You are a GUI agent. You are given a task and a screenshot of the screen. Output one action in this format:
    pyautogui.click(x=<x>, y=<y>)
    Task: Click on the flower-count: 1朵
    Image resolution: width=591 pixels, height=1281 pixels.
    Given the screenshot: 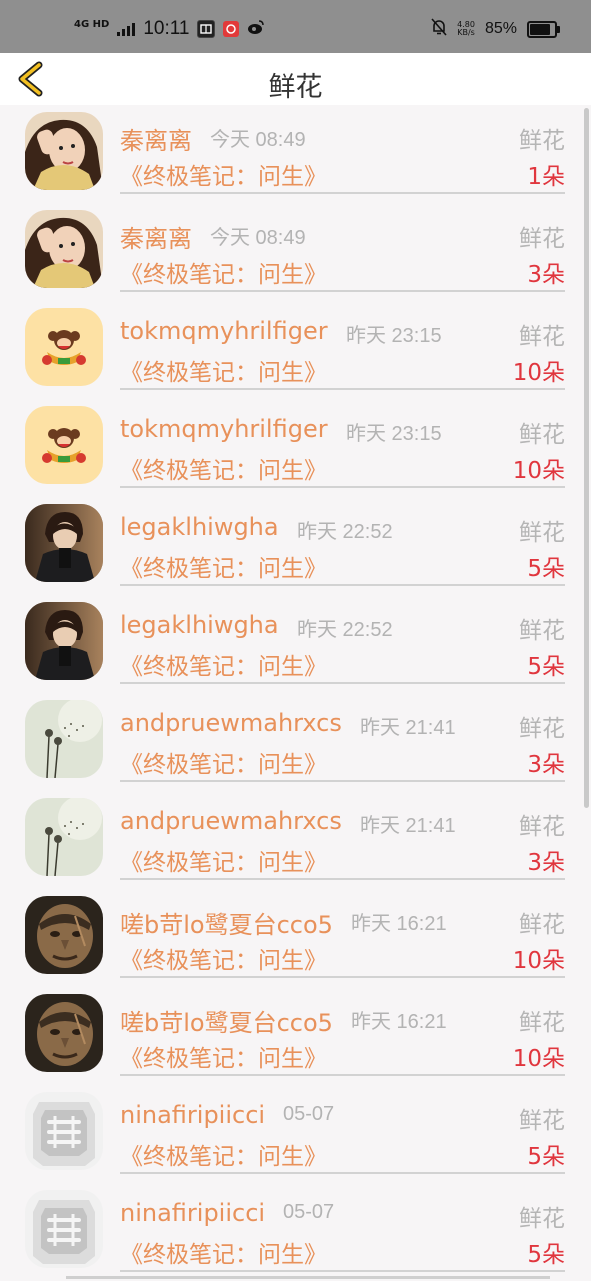 What is the action you would take?
    pyautogui.click(x=546, y=177)
    